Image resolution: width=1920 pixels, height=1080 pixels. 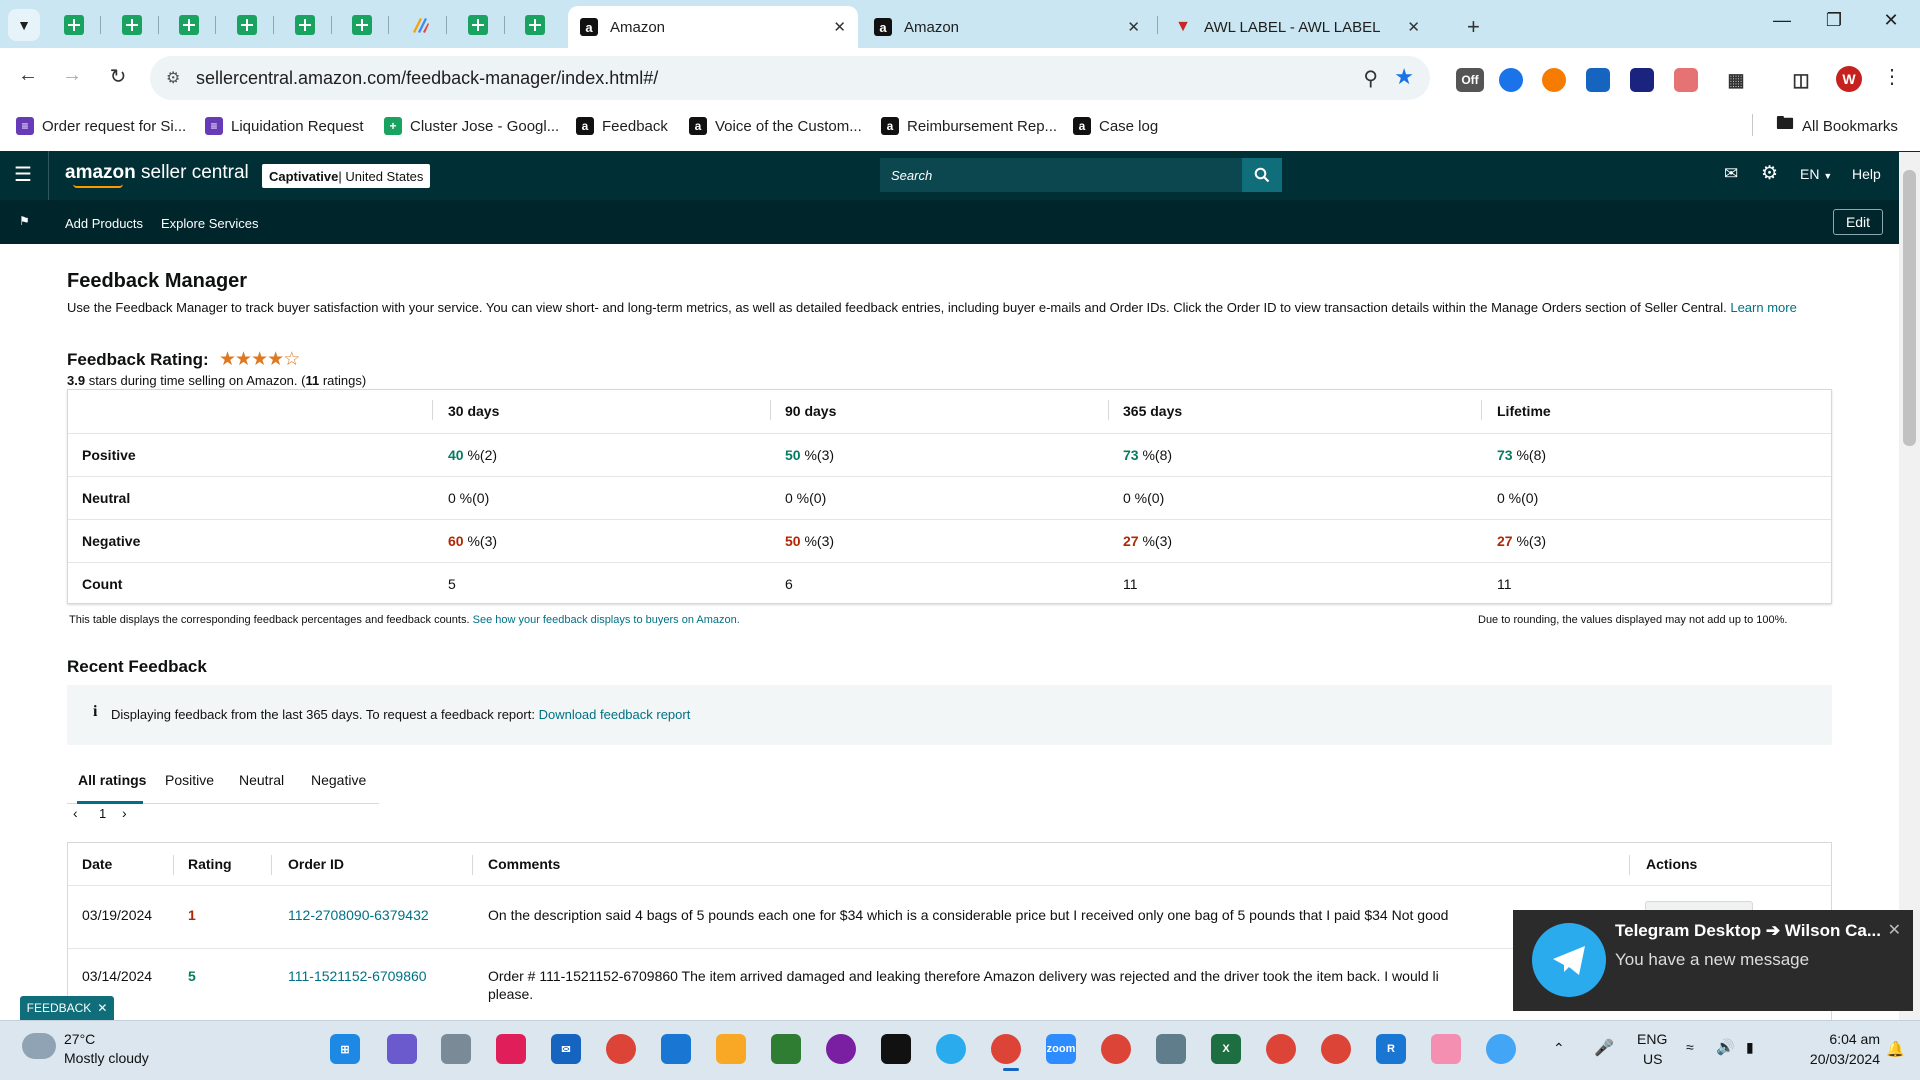 I want to click on meet-icon, so click(x=786, y=1049).